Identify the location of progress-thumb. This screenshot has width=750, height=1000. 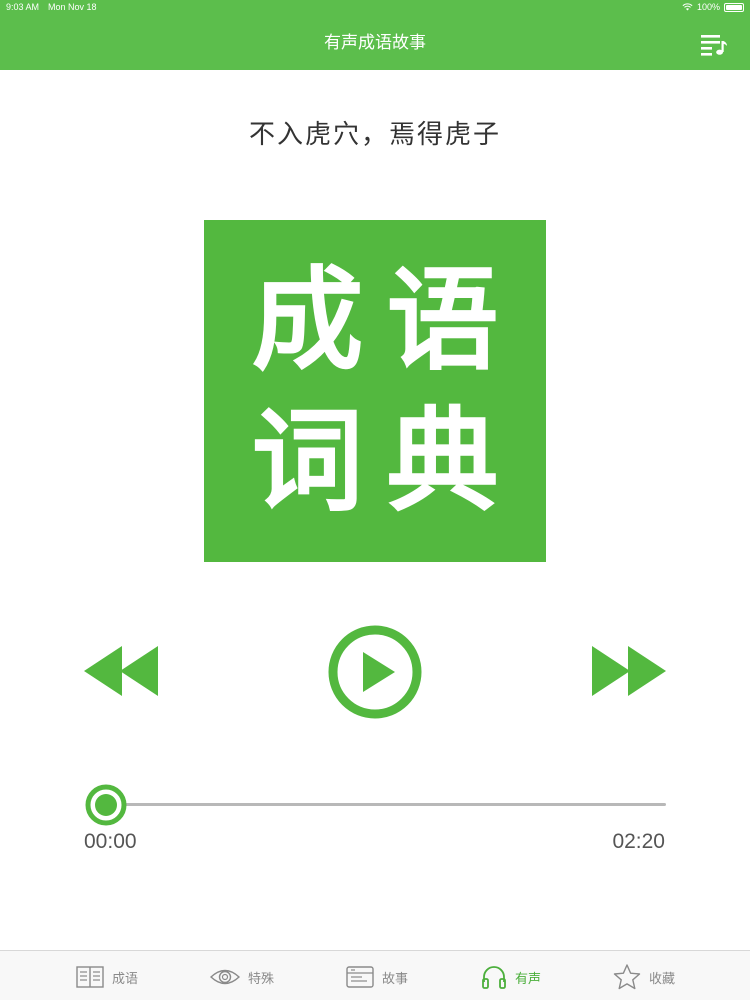
(106, 805).